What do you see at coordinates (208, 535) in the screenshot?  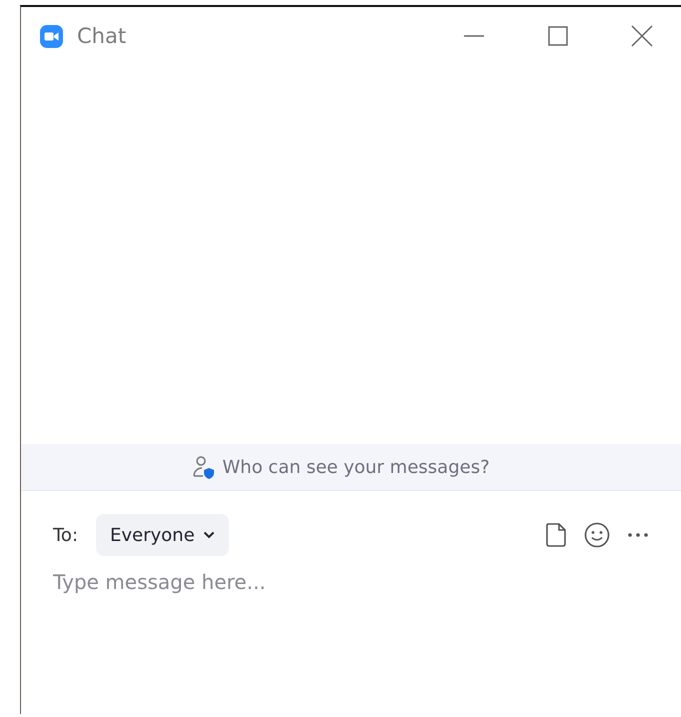 I see `chevron-down-icon` at bounding box center [208, 535].